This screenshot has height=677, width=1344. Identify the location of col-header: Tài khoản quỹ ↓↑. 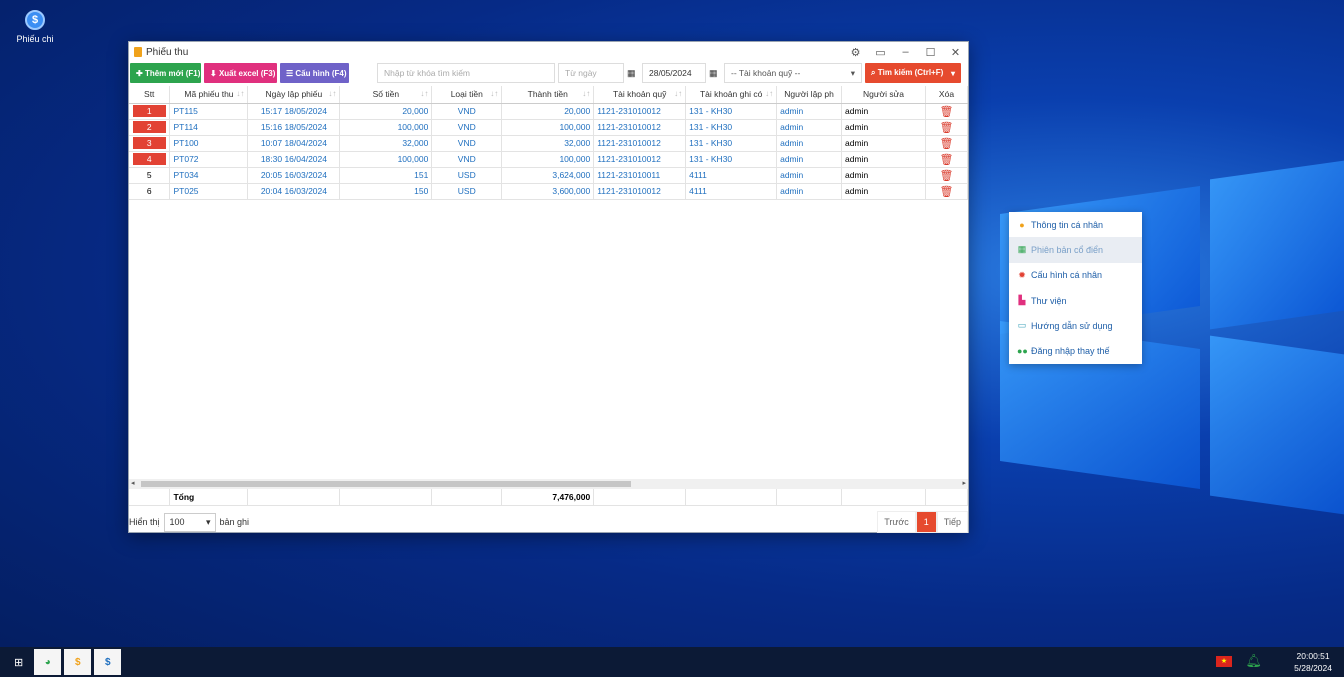
(640, 95).